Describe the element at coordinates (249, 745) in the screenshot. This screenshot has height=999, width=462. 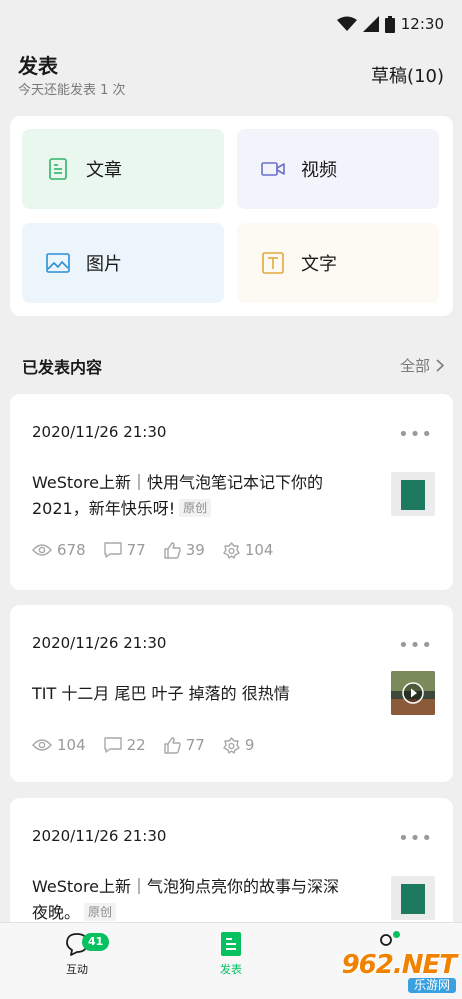
I see `shares-count: 9` at that location.